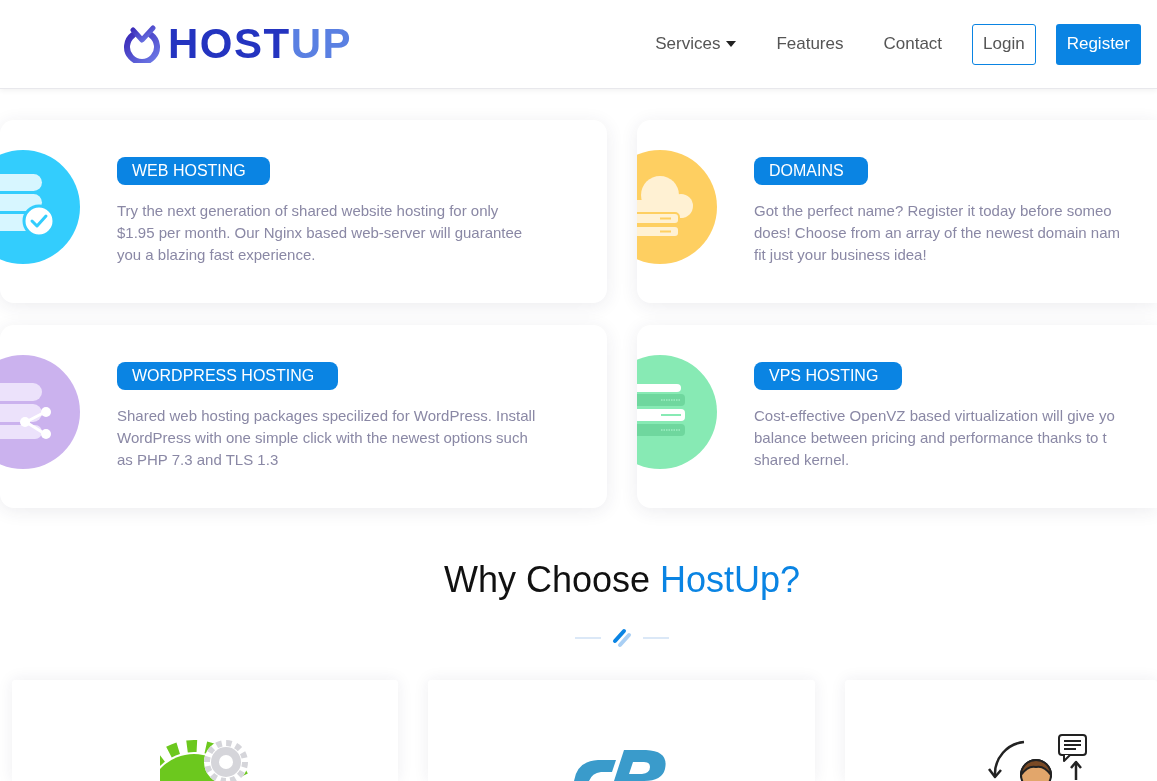 The width and height of the screenshot is (1157, 781). I want to click on cloud-server-icon, so click(677, 207).